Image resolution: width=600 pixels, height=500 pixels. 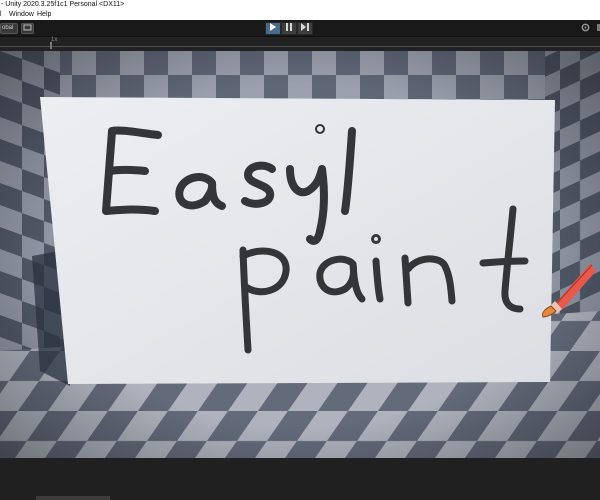 What do you see at coordinates (44, 15) in the screenshot?
I see `menu-item-help: Help` at bounding box center [44, 15].